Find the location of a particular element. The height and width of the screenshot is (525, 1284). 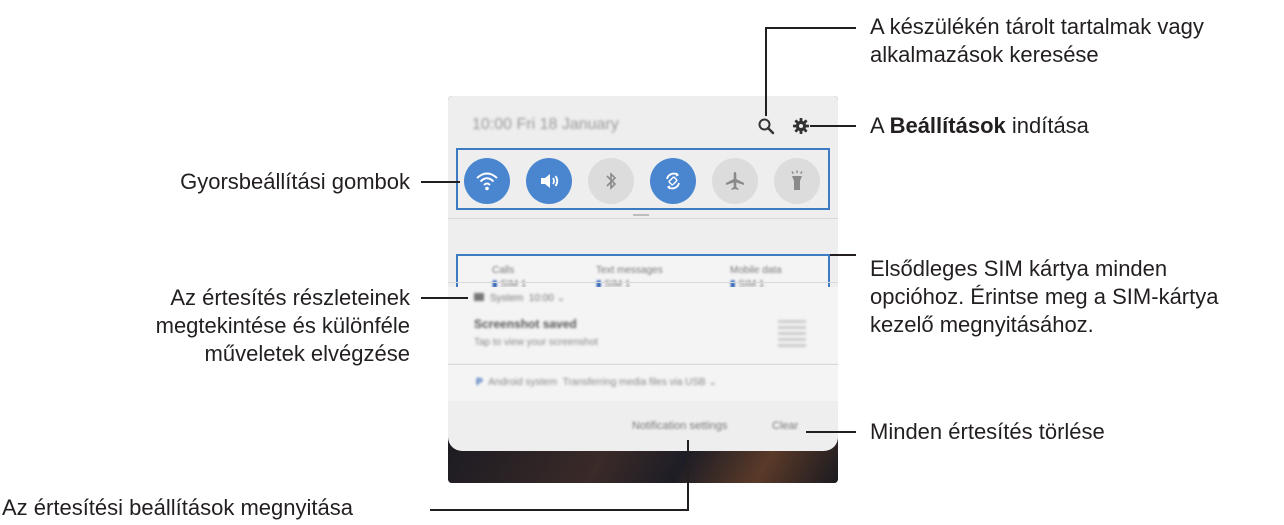

notification-text: Transferring media files via USB is located at coordinates (634, 382).